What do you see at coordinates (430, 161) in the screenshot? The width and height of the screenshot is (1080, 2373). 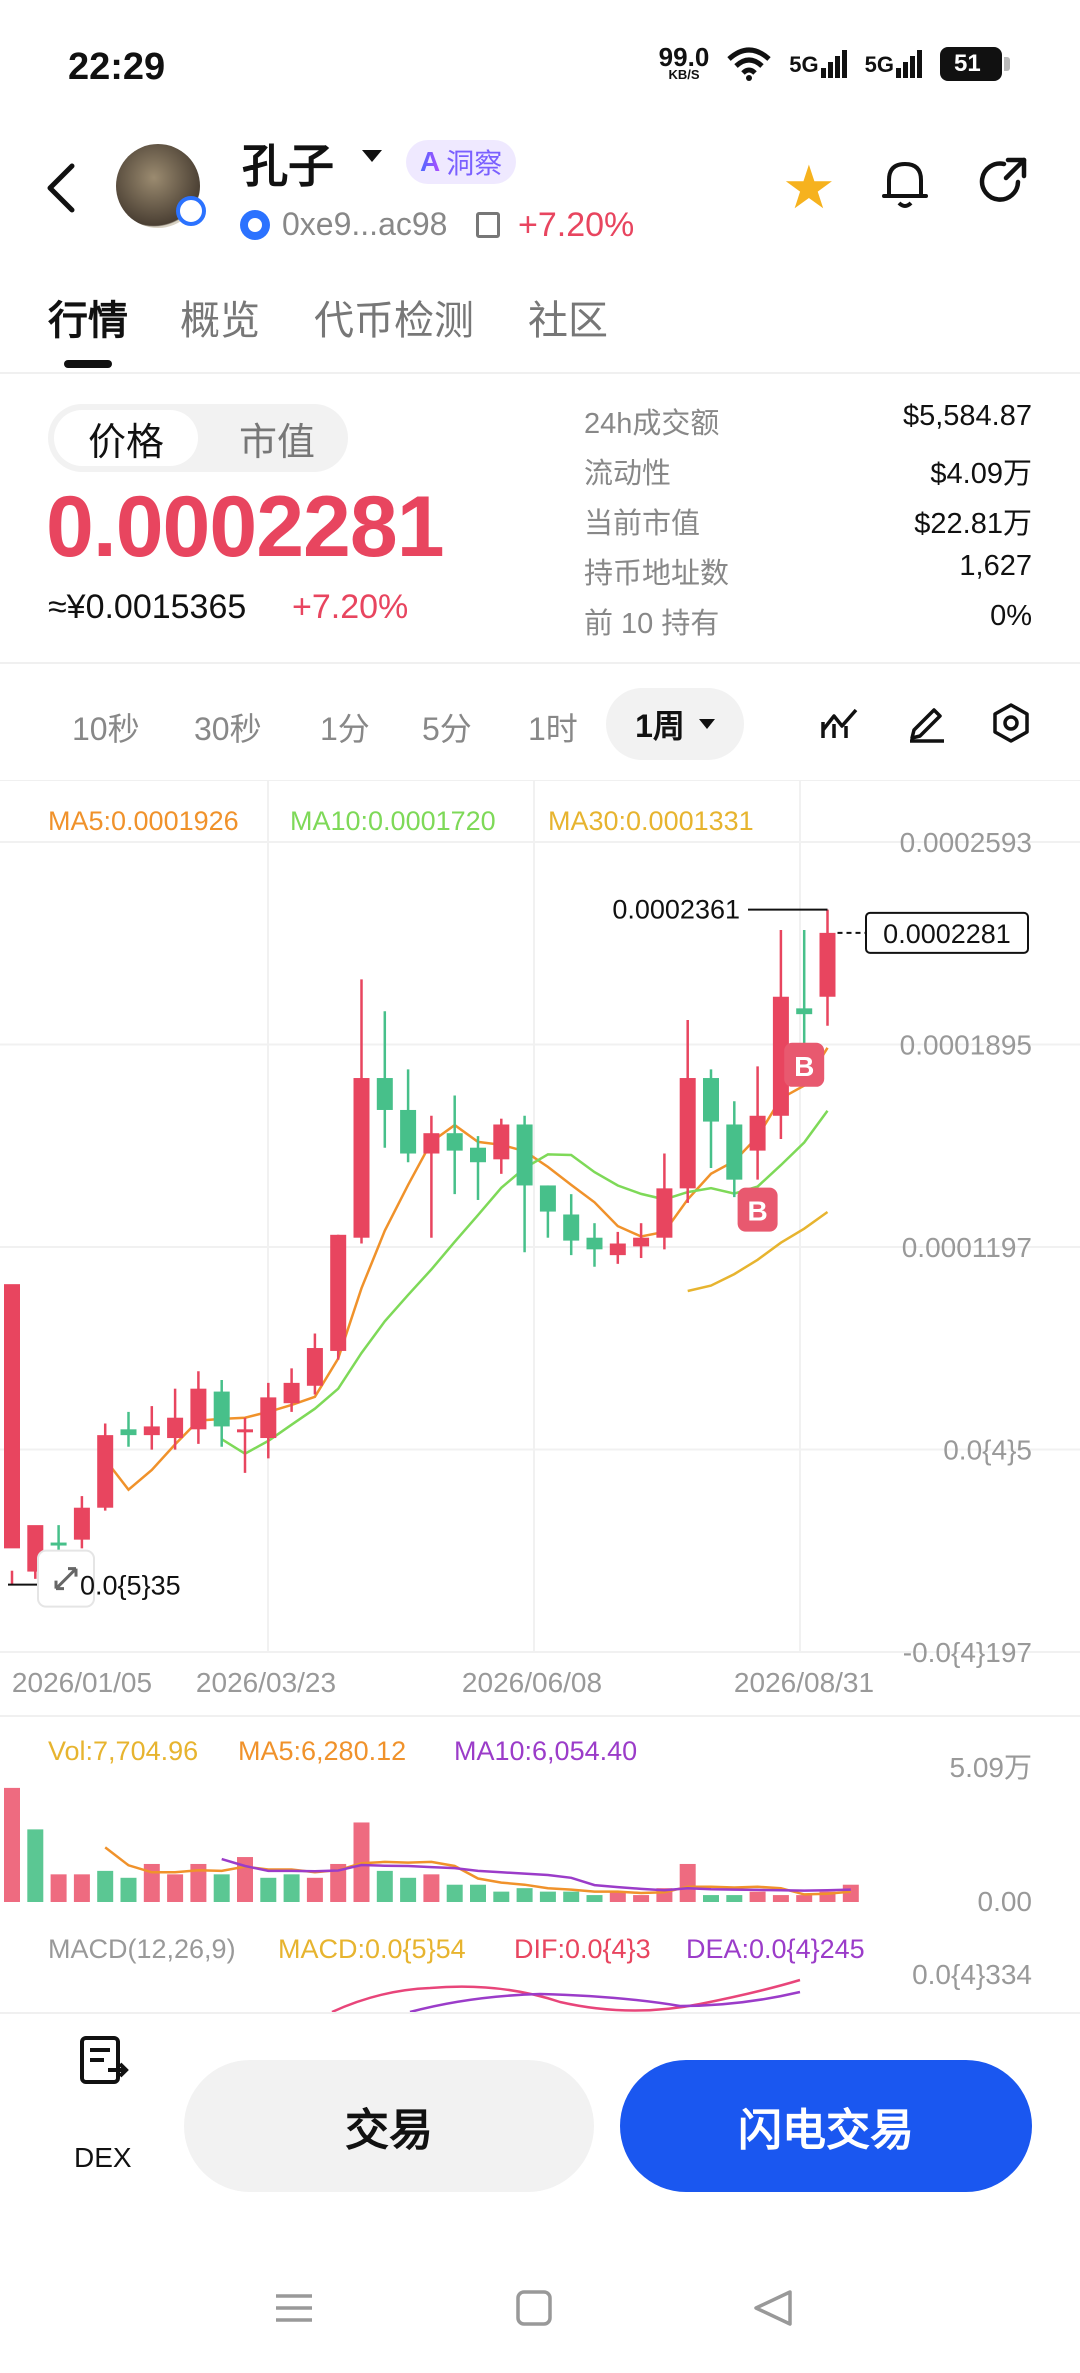 I see `ai-icon: A` at bounding box center [430, 161].